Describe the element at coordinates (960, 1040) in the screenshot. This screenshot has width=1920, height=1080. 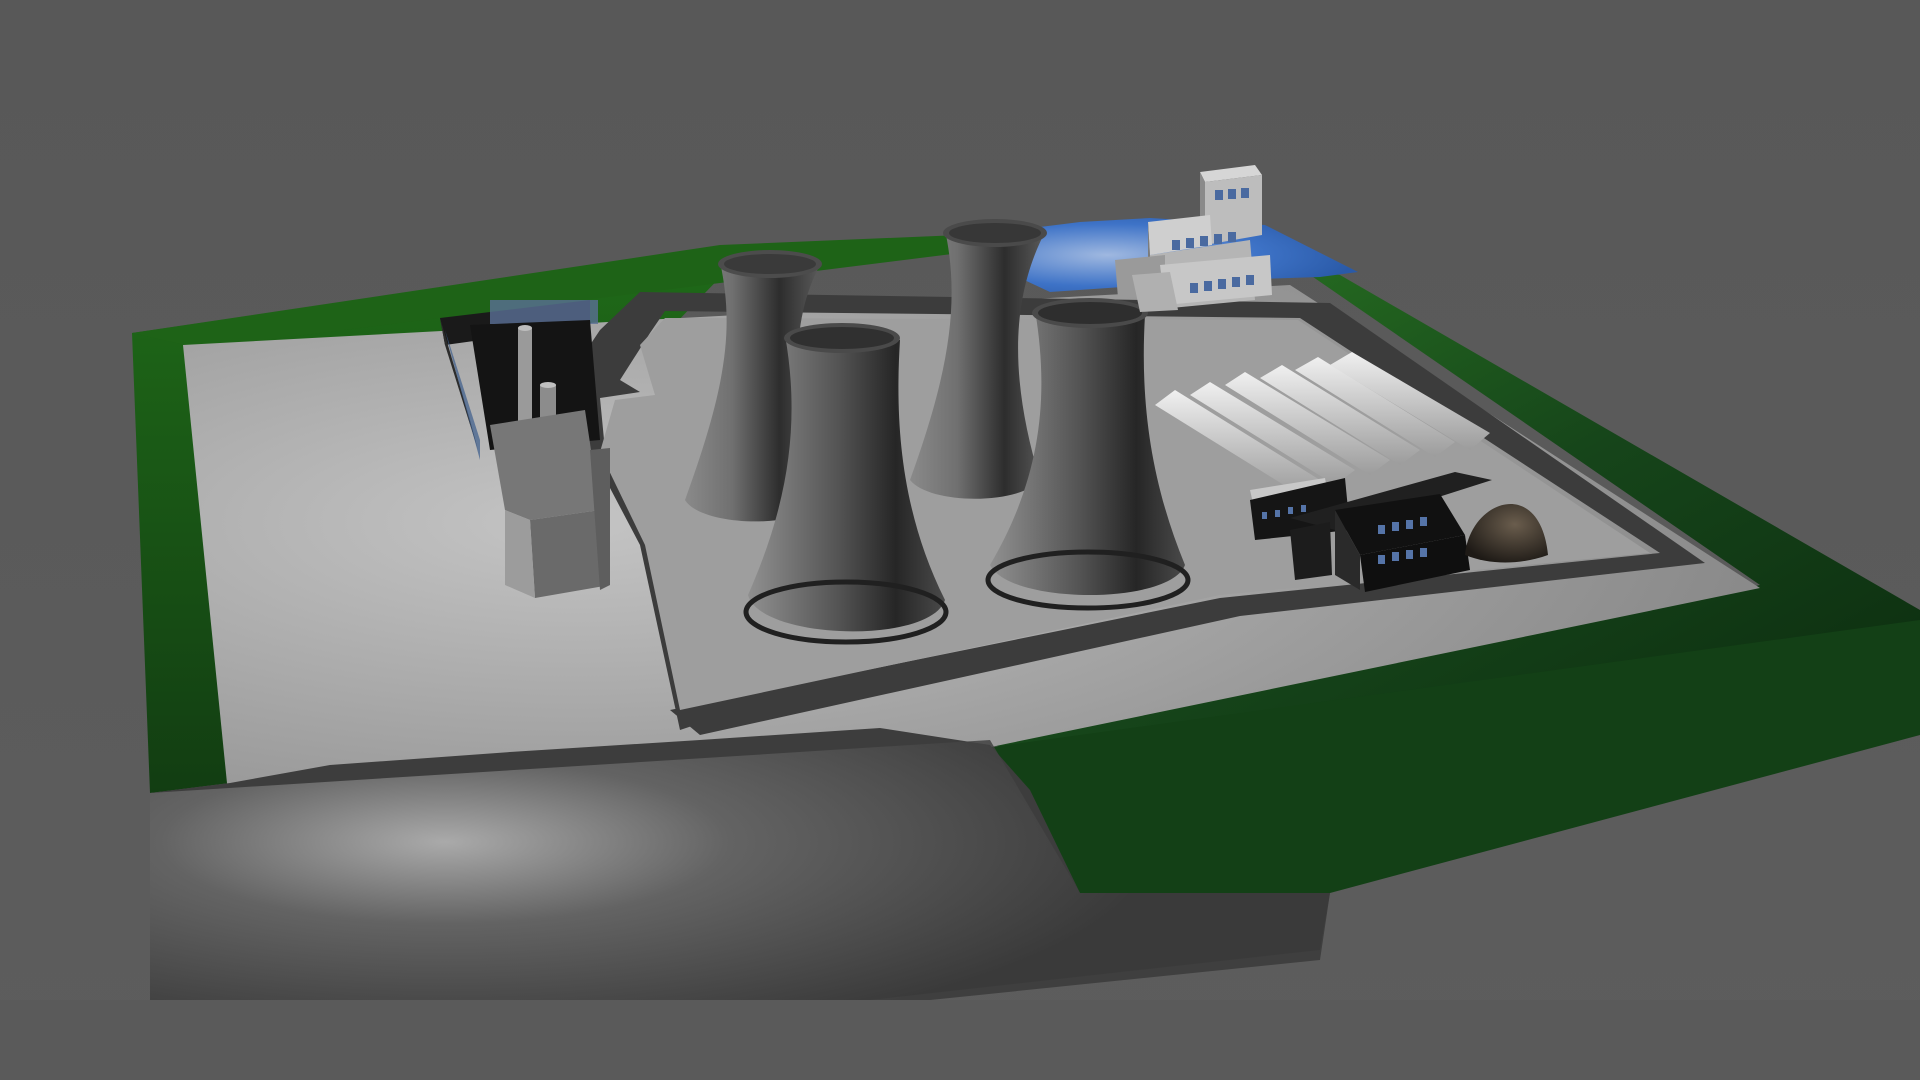
I see `foreground-floor` at that location.